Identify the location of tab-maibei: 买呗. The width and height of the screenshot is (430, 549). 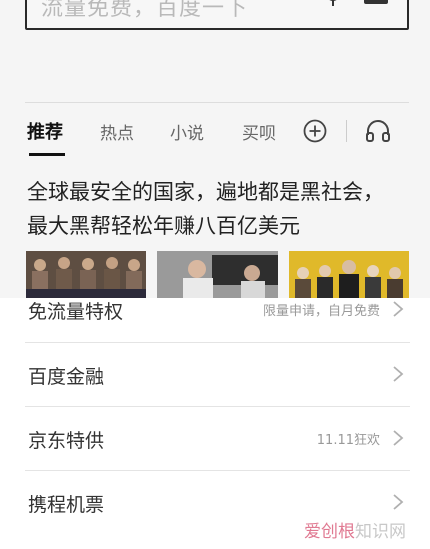
(259, 131).